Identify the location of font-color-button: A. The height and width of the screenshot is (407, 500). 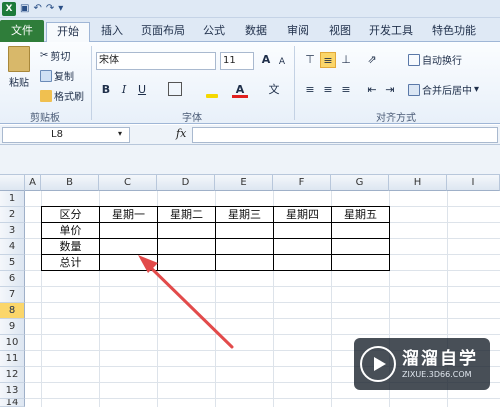
(240, 90).